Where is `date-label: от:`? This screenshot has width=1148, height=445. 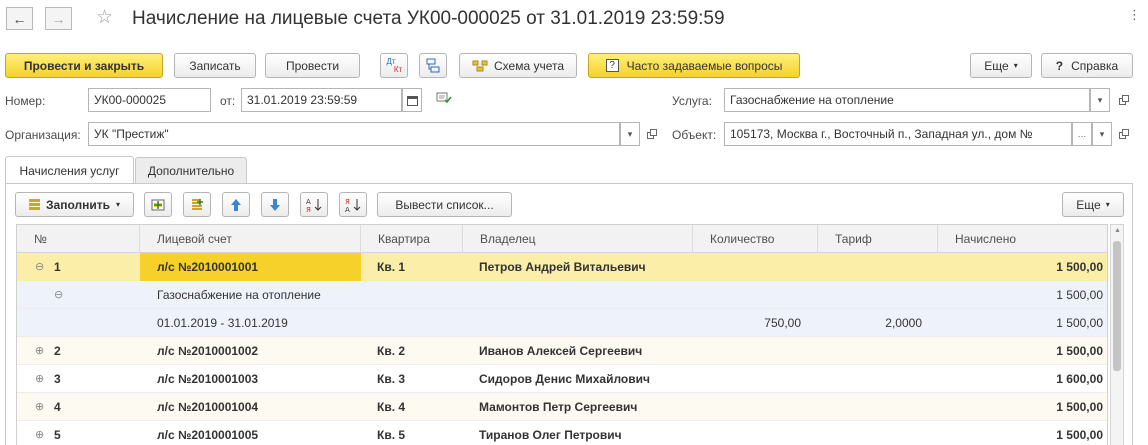
date-label: от: is located at coordinates (228, 101).